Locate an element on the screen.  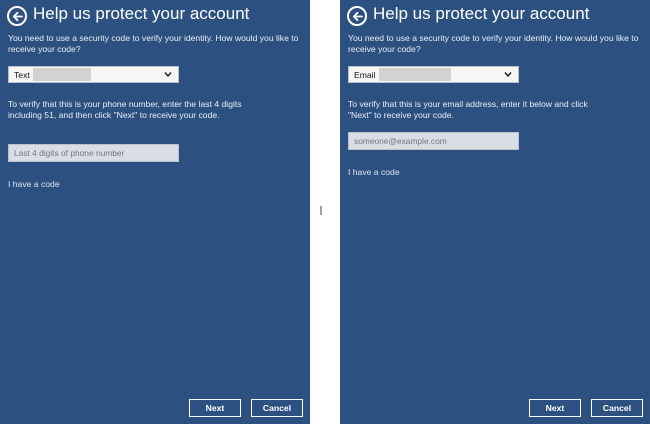
delivery-method-select: Text is located at coordinates (93, 74).